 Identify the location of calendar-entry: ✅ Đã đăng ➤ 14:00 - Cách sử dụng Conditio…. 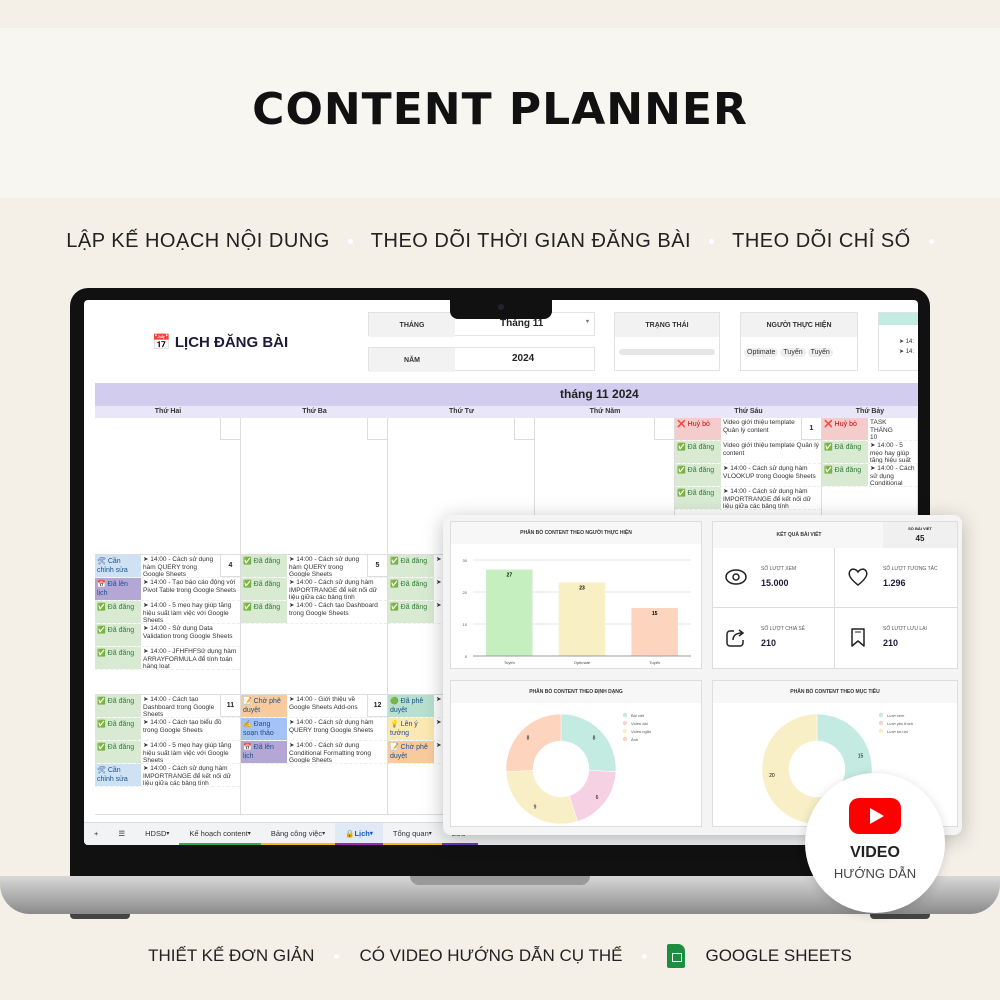
(869, 475).